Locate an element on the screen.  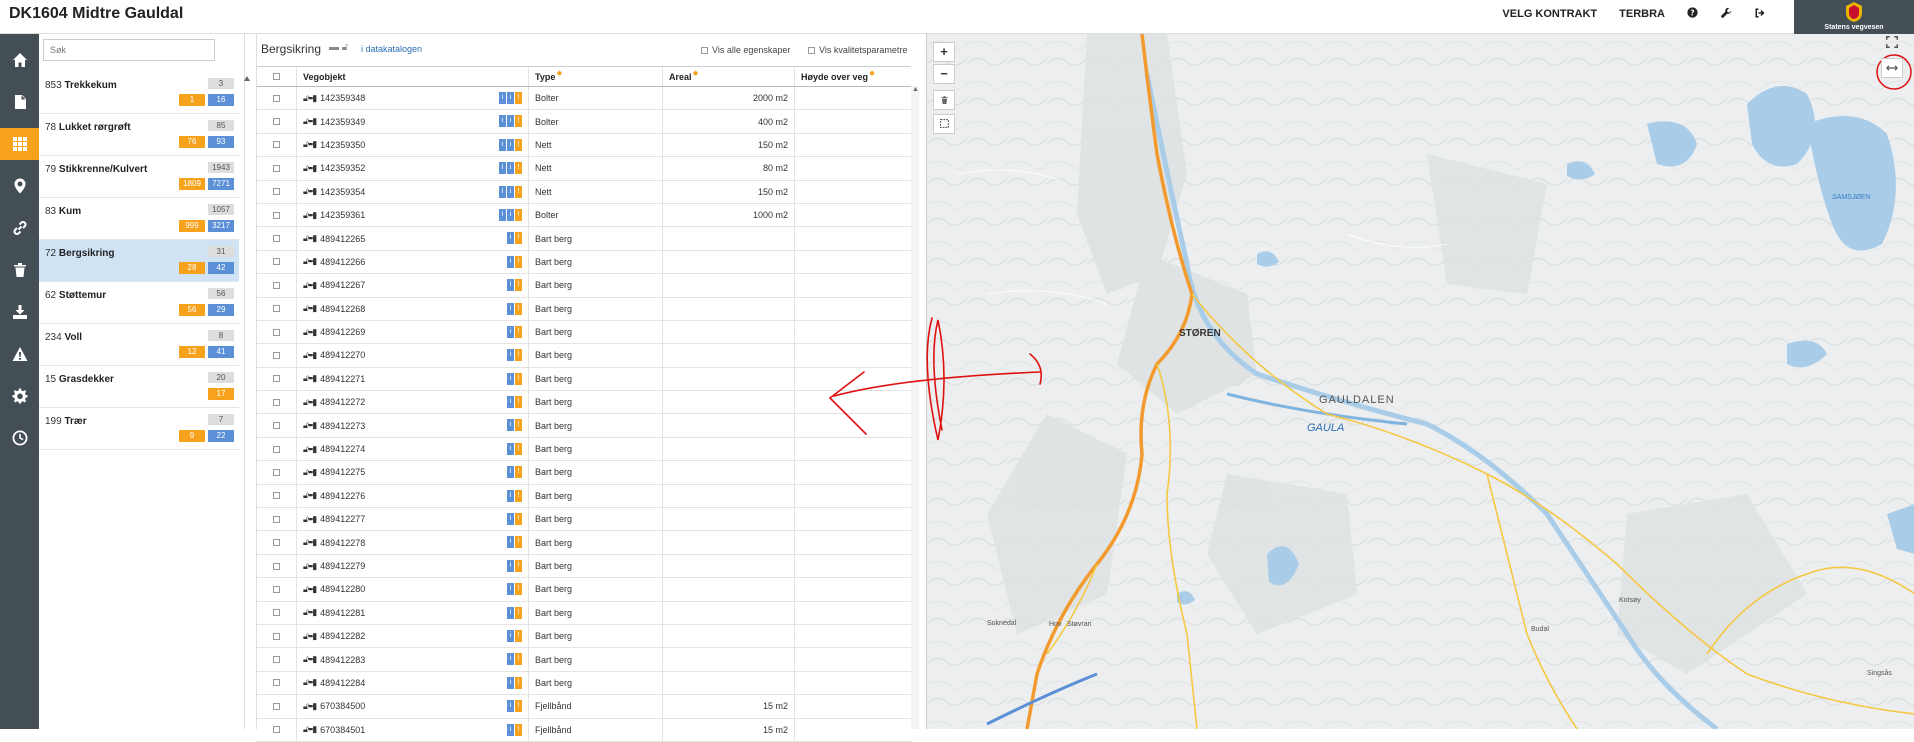
row-object-id: 489412270 is located at coordinates (342, 355).